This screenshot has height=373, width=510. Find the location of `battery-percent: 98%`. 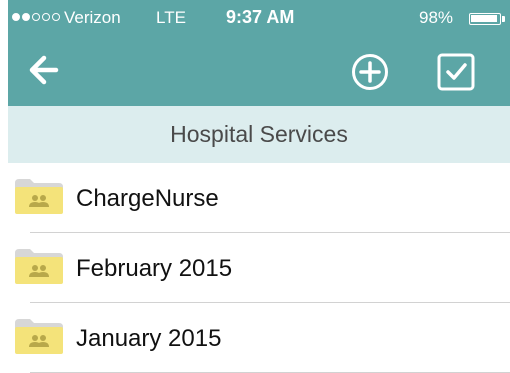

battery-percent: 98% is located at coordinates (436, 17).